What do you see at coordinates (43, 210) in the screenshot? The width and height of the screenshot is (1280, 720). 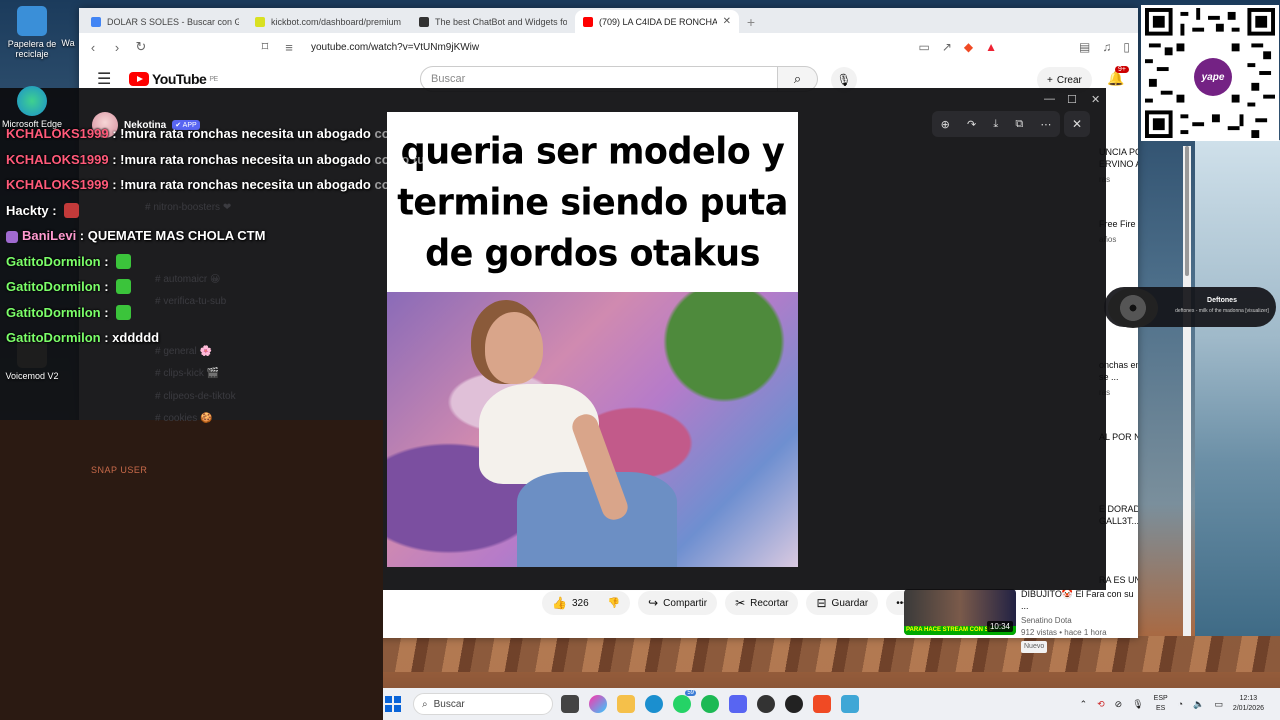 I see `chat-message: Hackty :` at bounding box center [43, 210].